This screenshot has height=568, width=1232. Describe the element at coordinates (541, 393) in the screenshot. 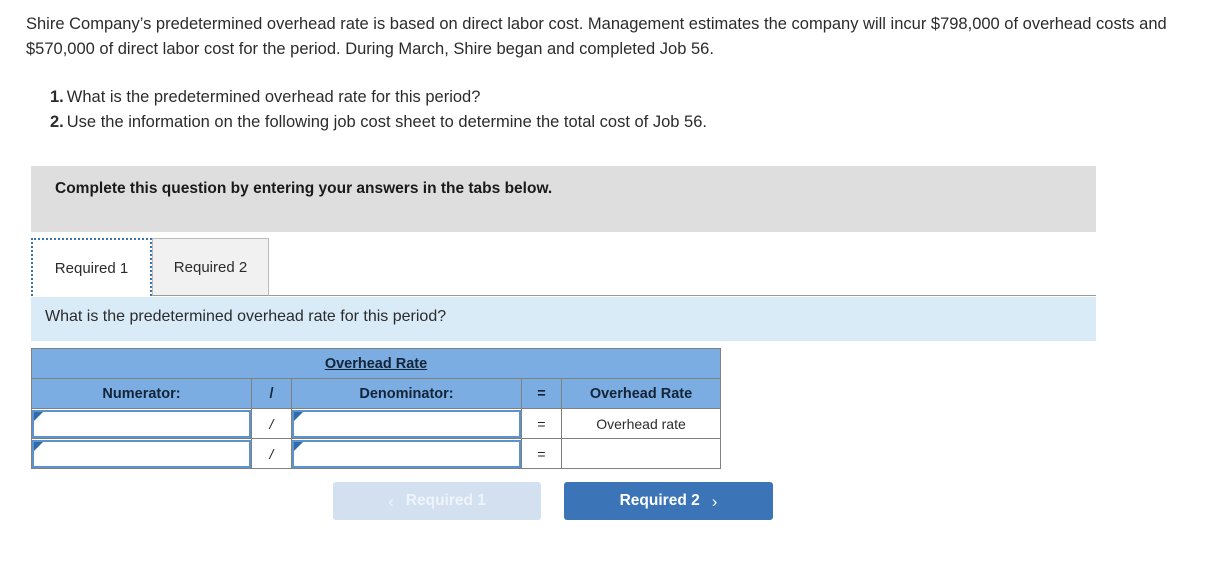

I see `header-equals: =` at that location.